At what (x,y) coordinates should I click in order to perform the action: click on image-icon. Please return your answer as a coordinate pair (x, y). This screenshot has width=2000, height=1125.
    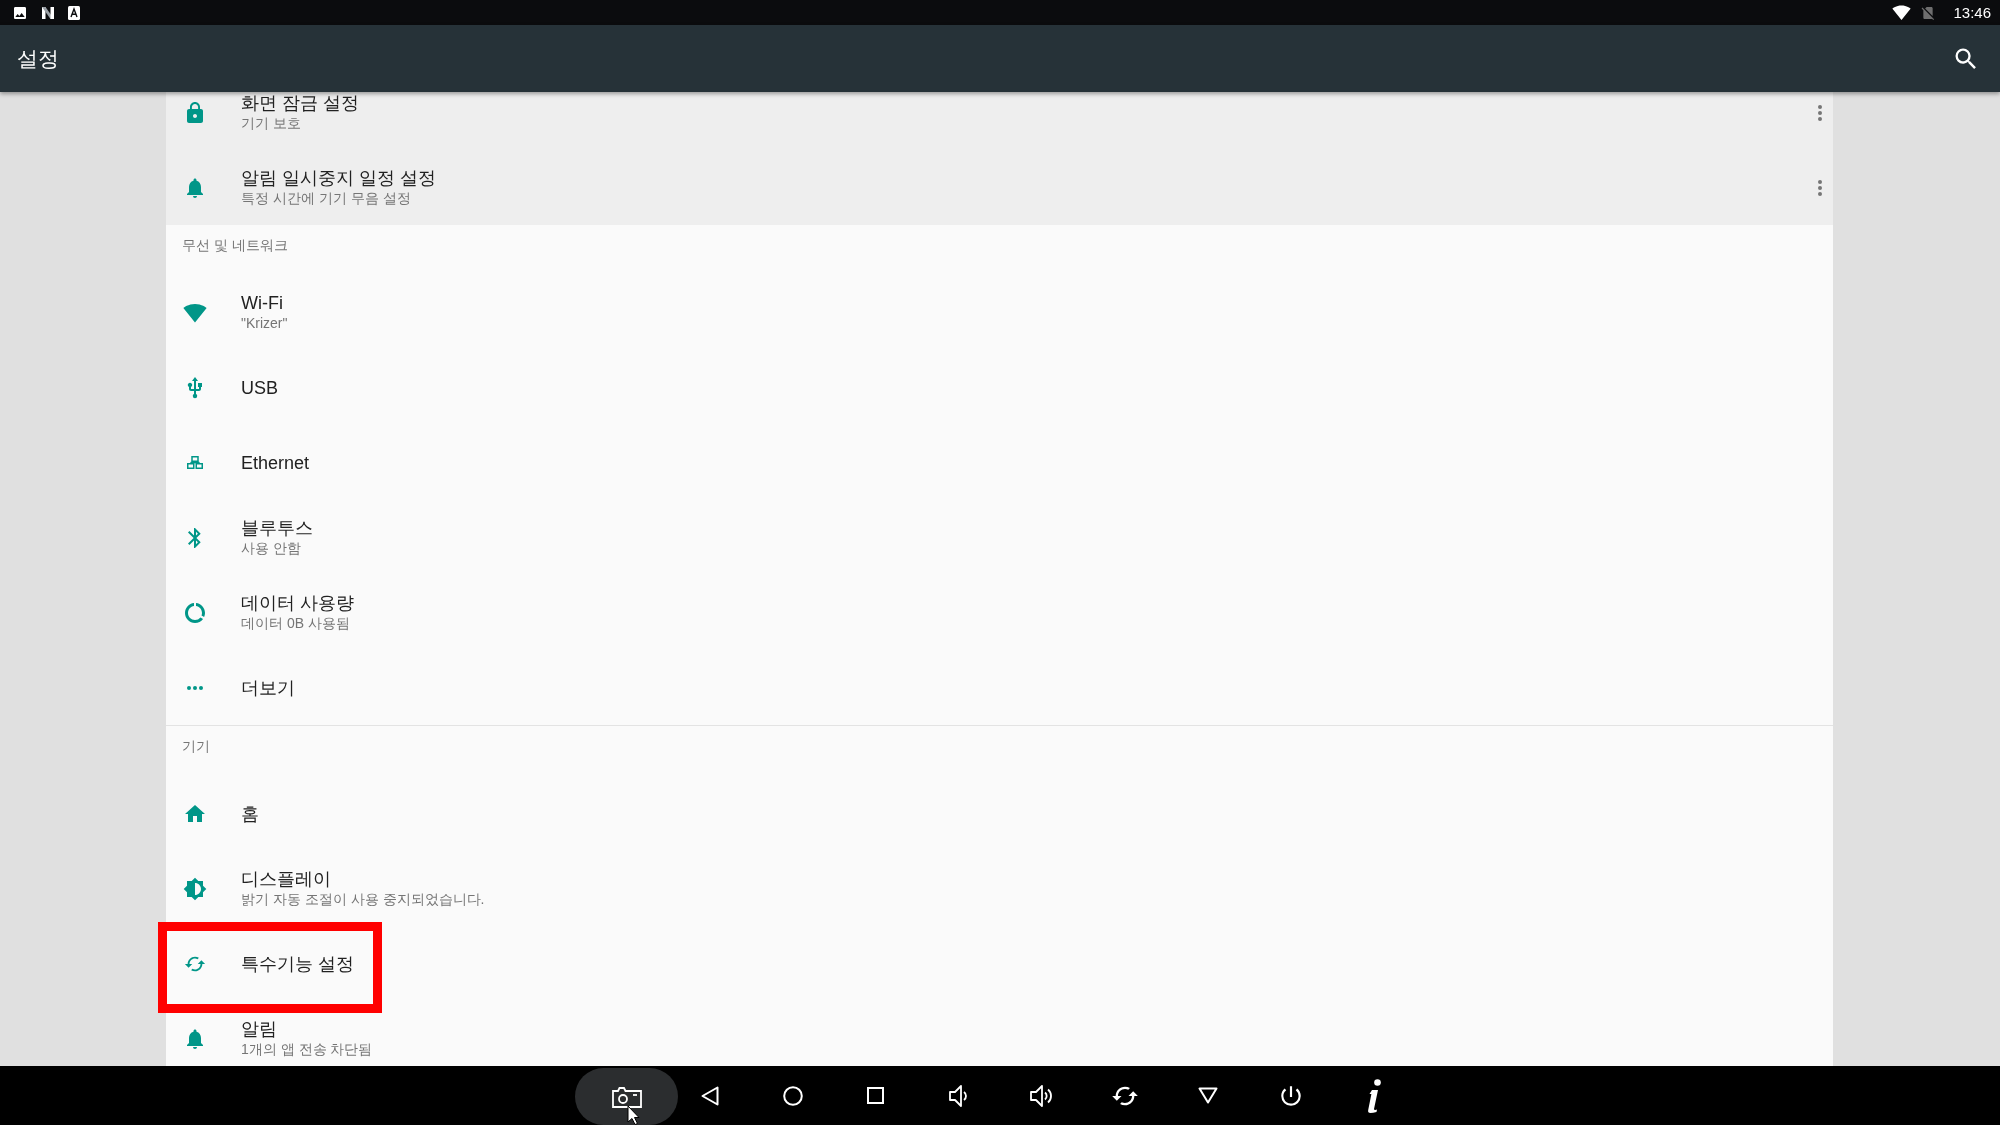
    Looking at the image, I should click on (20, 12).